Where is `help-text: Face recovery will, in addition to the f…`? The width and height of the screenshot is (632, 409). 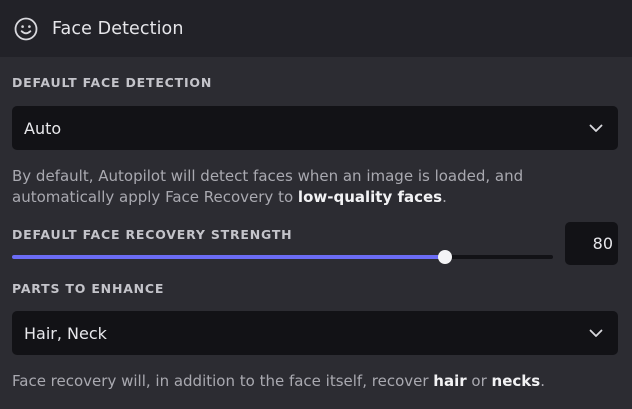 help-text: Face recovery will, in addition to the f… is located at coordinates (223, 381).